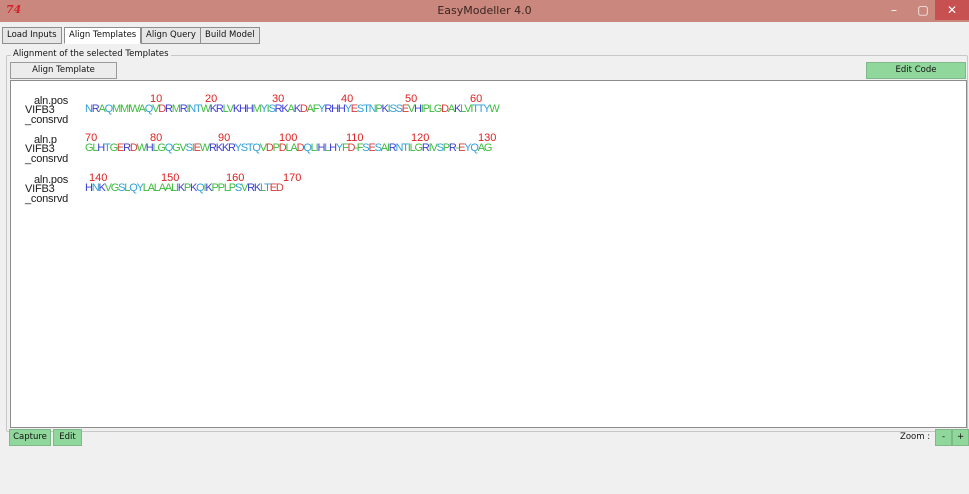 Image resolution: width=969 pixels, height=494 pixels. I want to click on window-title: EasyModeller 4.0, so click(484, 10).